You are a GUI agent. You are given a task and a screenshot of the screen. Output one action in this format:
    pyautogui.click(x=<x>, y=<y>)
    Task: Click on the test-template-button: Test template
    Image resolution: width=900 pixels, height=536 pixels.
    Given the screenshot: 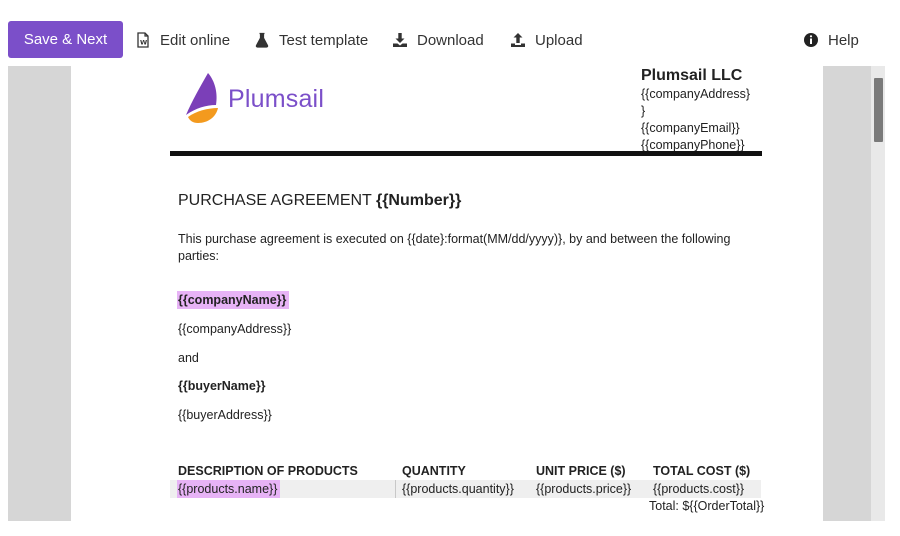 What is the action you would take?
    pyautogui.click(x=311, y=40)
    